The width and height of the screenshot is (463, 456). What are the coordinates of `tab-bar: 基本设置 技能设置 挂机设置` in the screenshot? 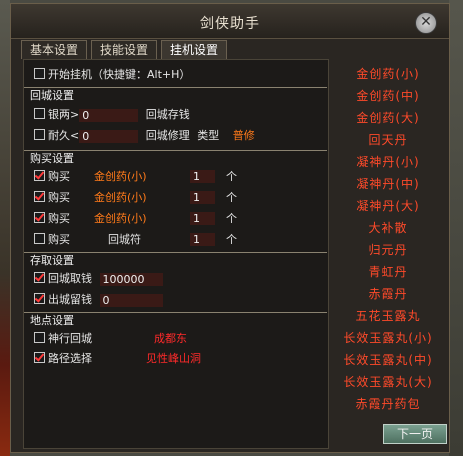 It's located at (126, 50).